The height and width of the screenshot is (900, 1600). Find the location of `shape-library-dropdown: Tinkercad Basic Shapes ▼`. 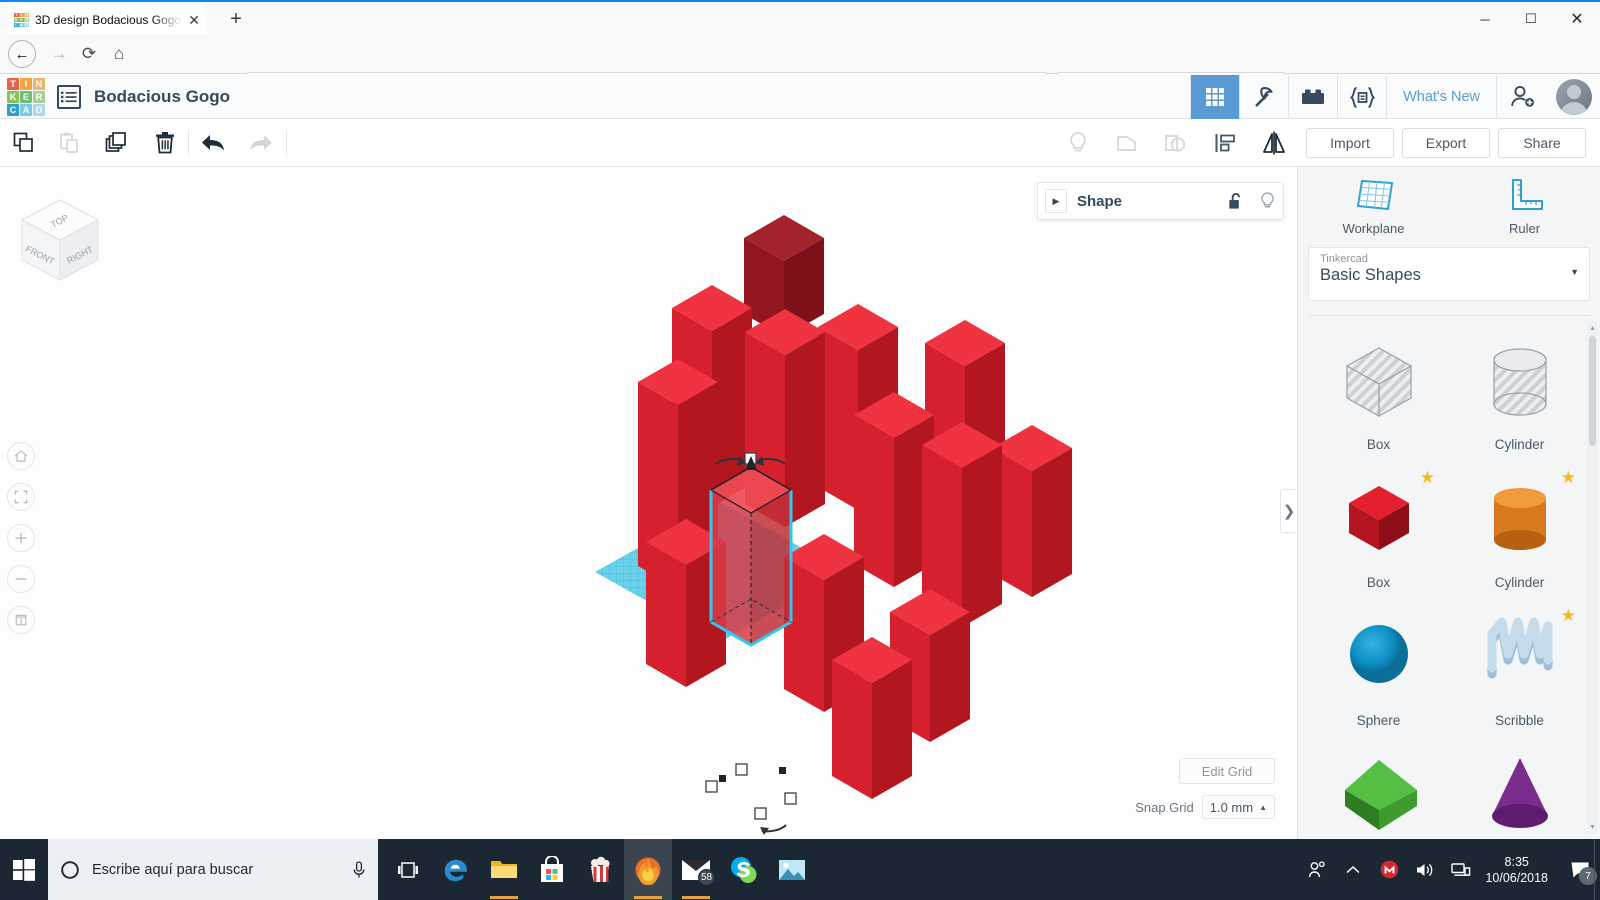

shape-library-dropdown: Tinkercad Basic Shapes ▼ is located at coordinates (1449, 274).